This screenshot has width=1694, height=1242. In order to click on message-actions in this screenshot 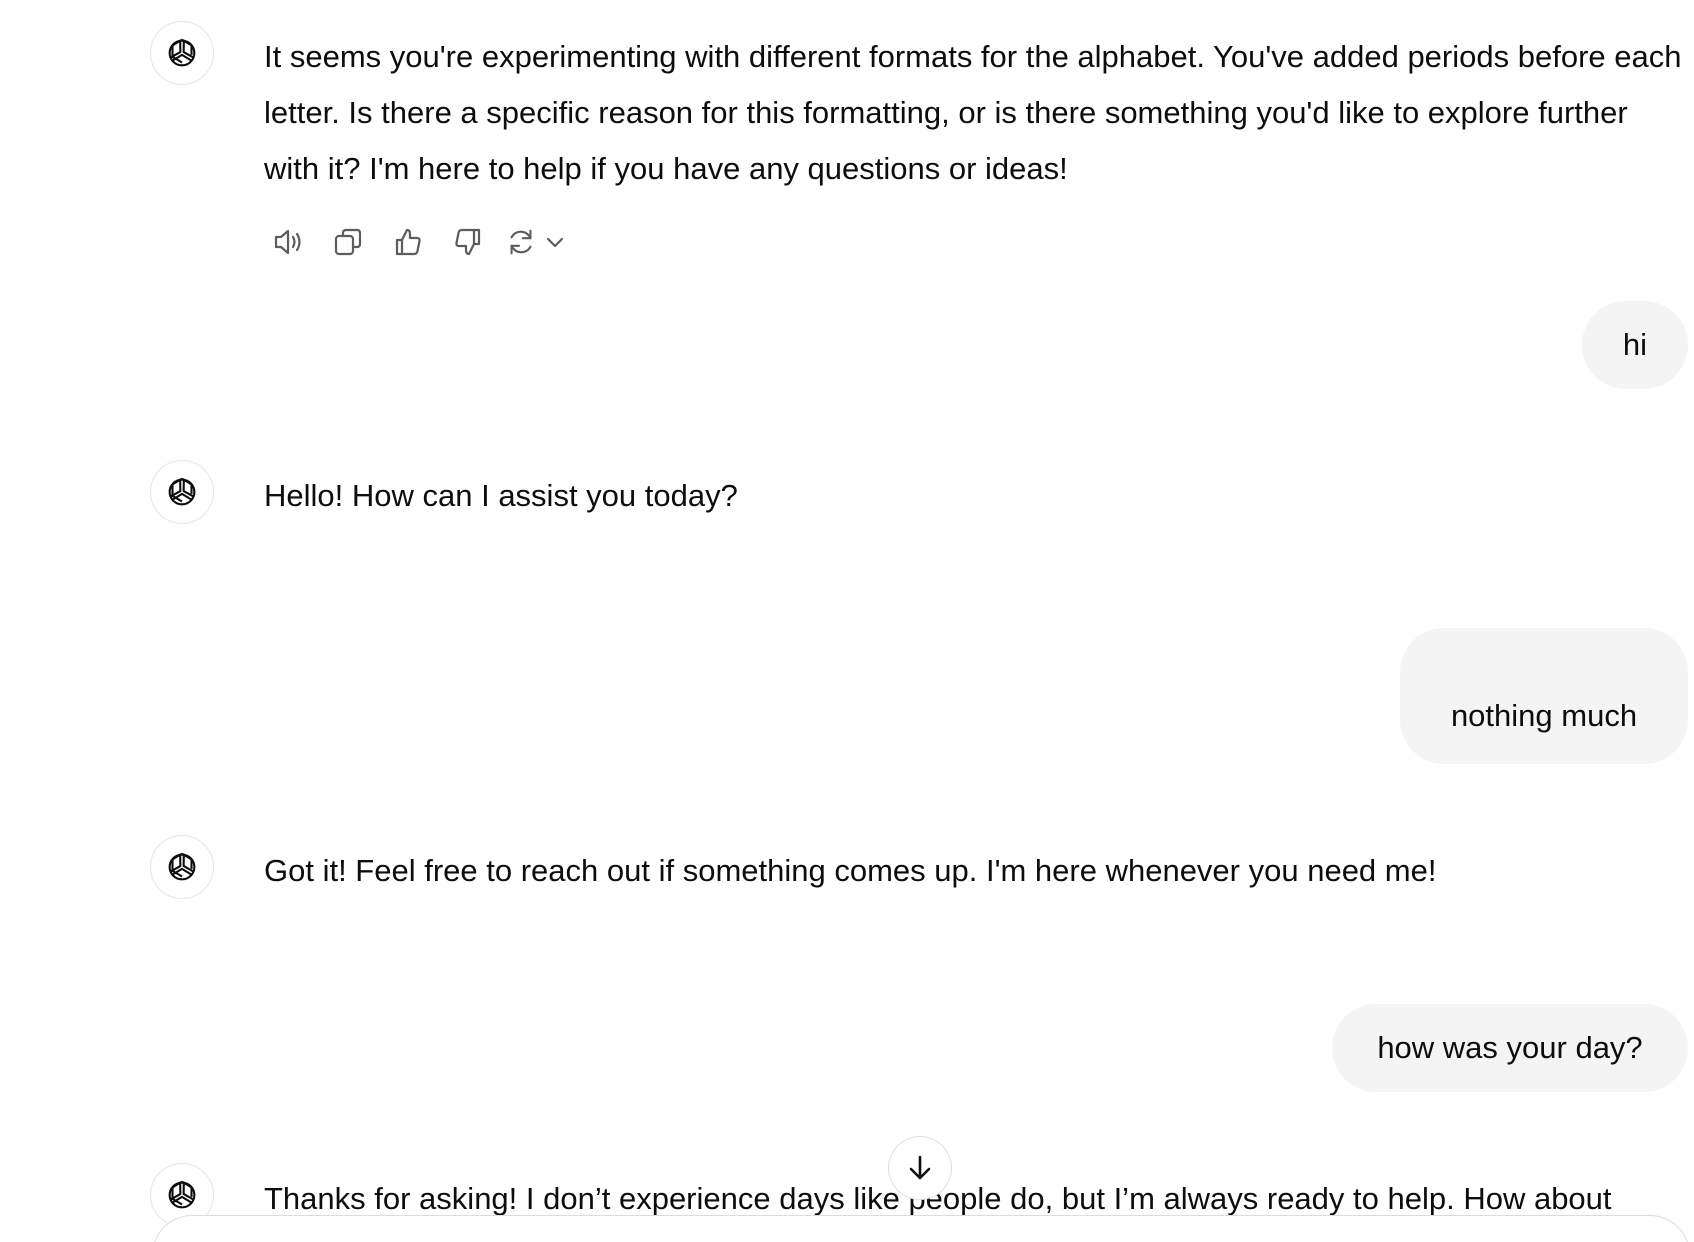, I will do `click(415, 242)`.